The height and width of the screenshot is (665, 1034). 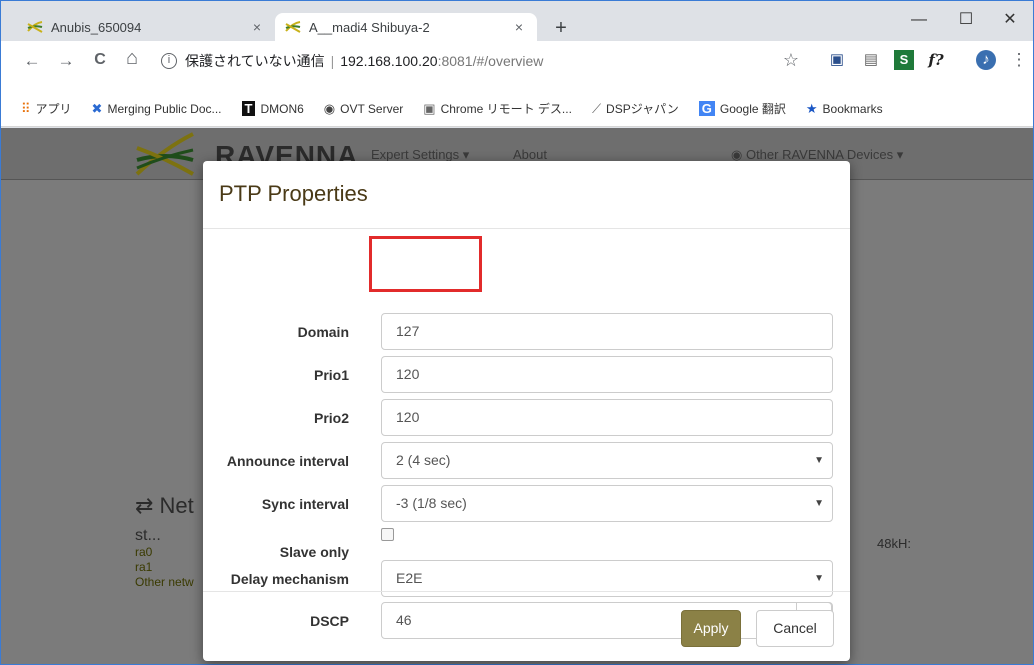 I want to click on domain-row: Domain 127, so click(x=526, y=331).